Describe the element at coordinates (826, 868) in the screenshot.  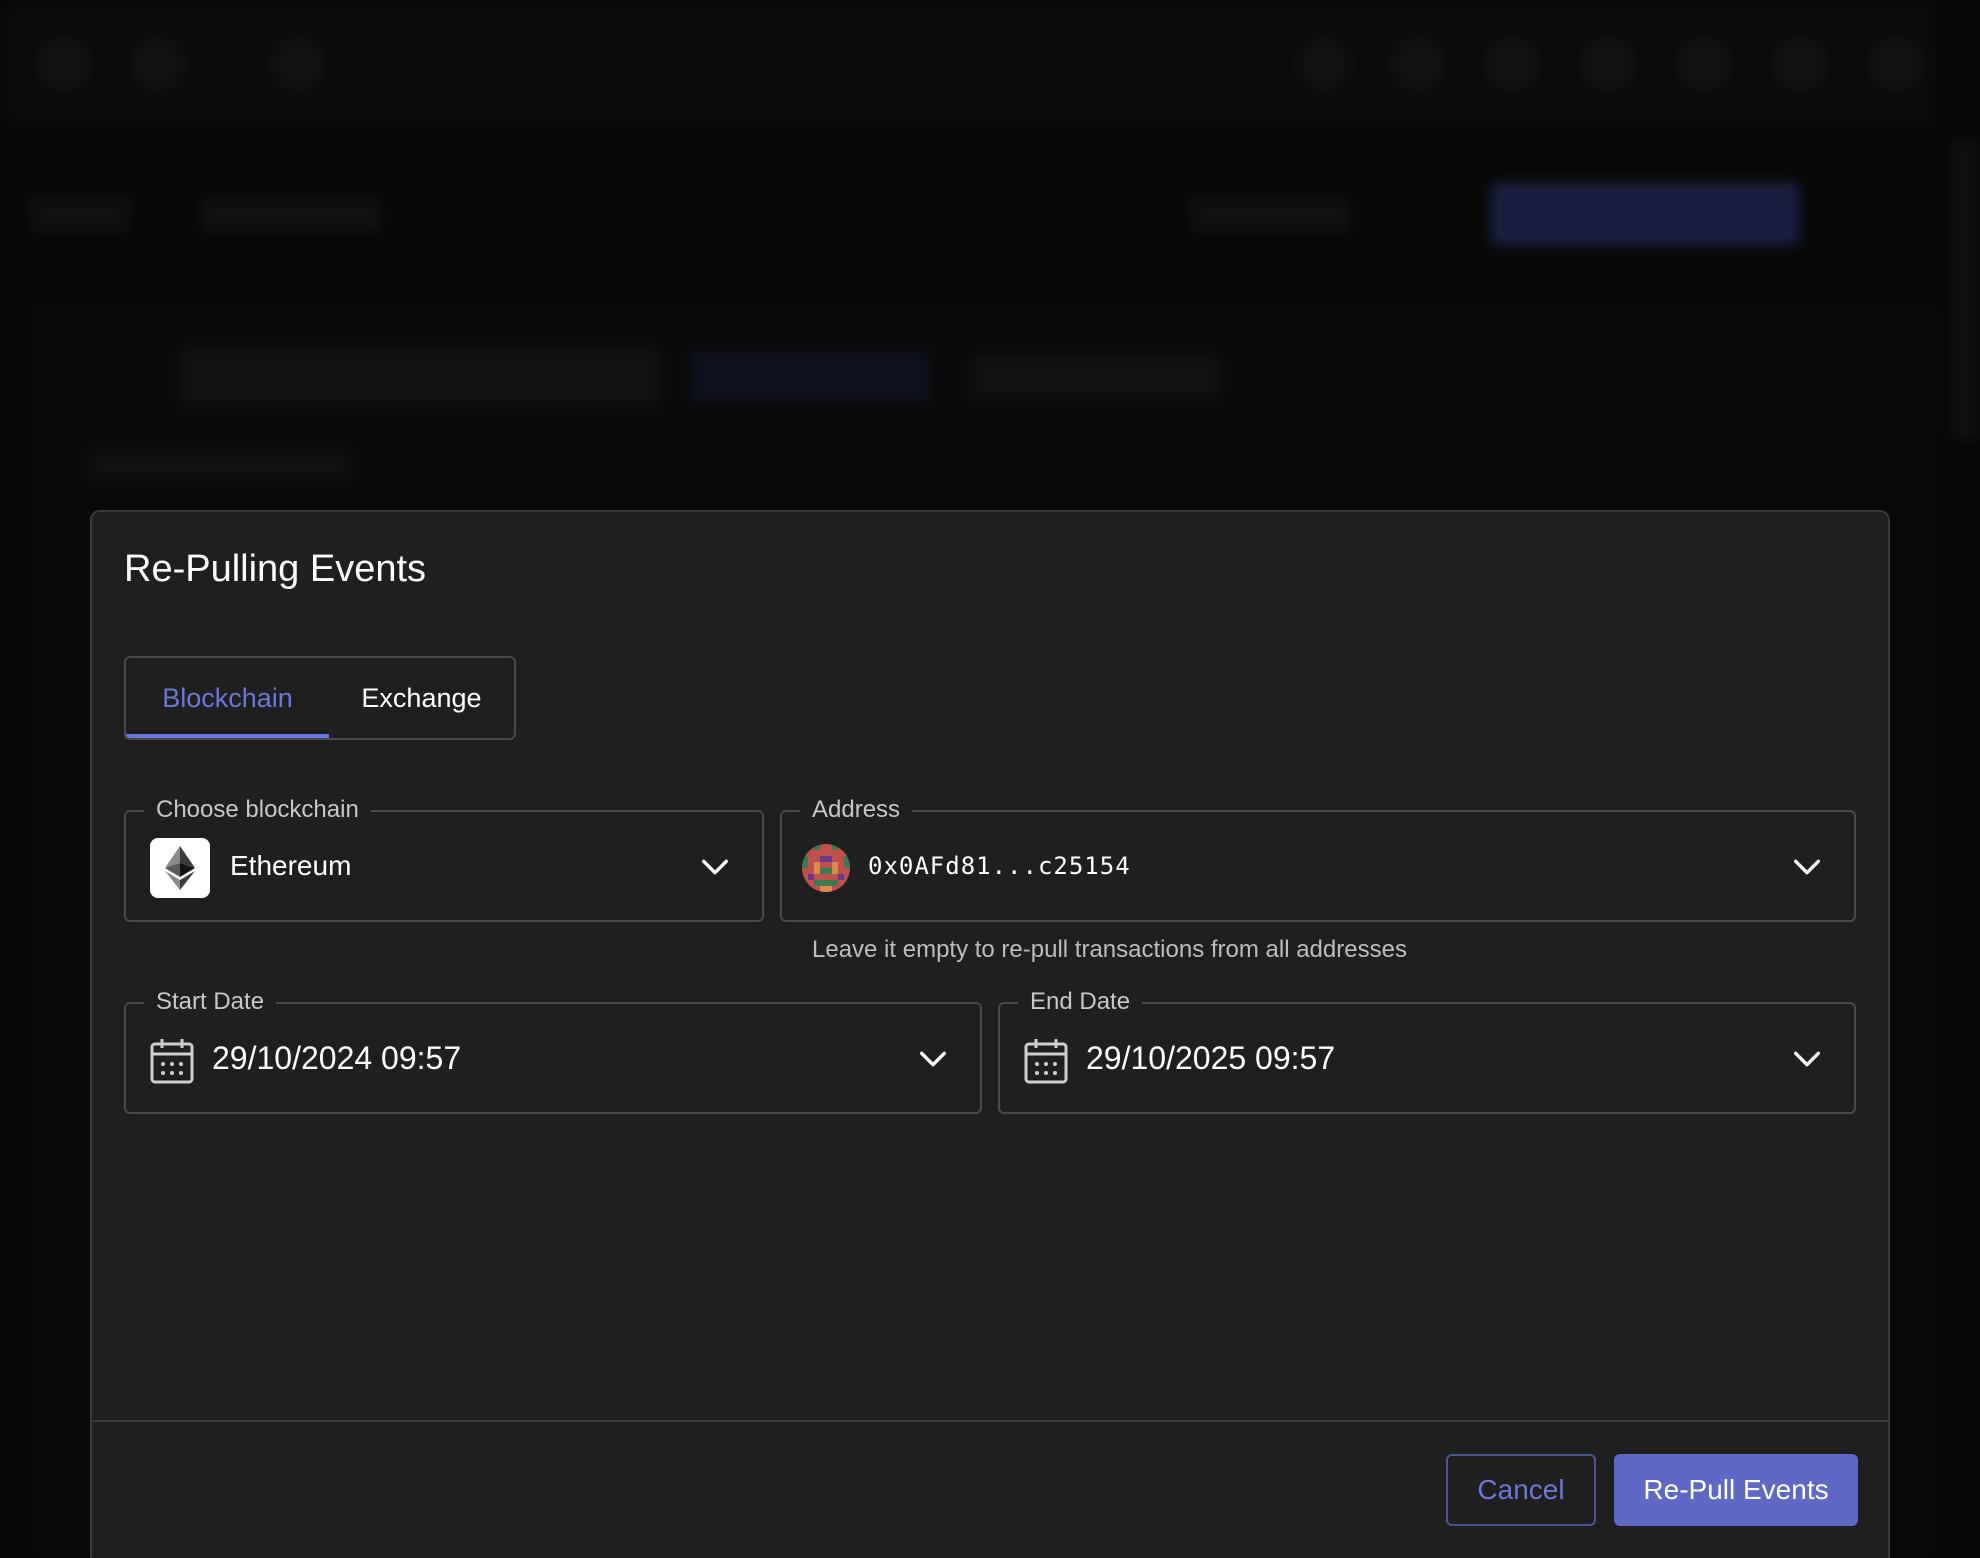
I see `address-avatar` at that location.